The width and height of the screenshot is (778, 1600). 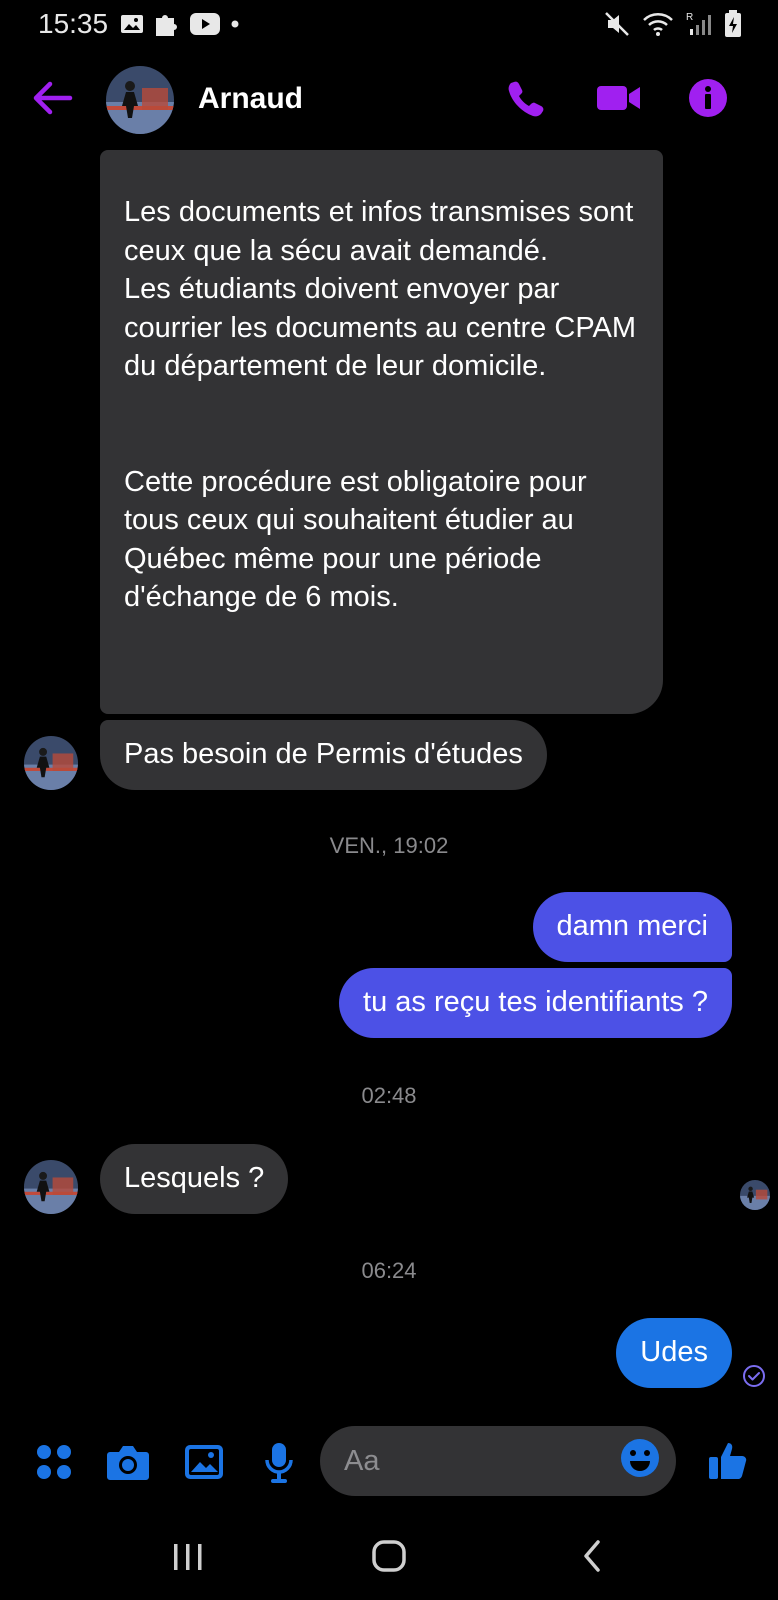 What do you see at coordinates (619, 98) in the screenshot?
I see `video-call-icon` at bounding box center [619, 98].